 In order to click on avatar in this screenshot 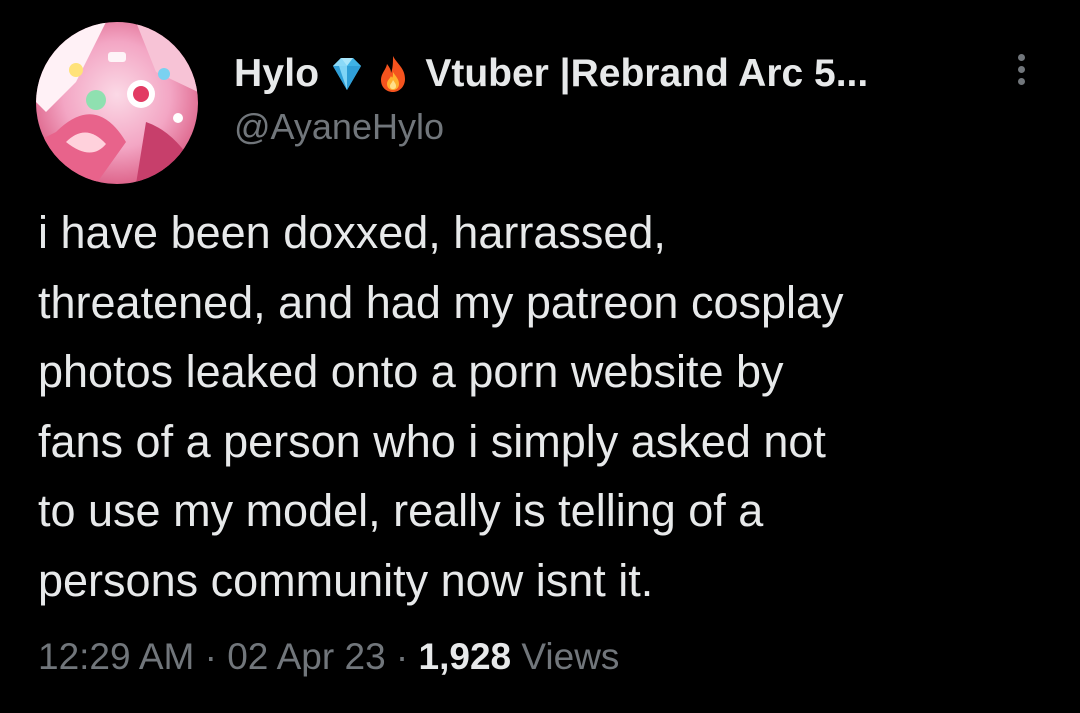, I will do `click(117, 103)`.